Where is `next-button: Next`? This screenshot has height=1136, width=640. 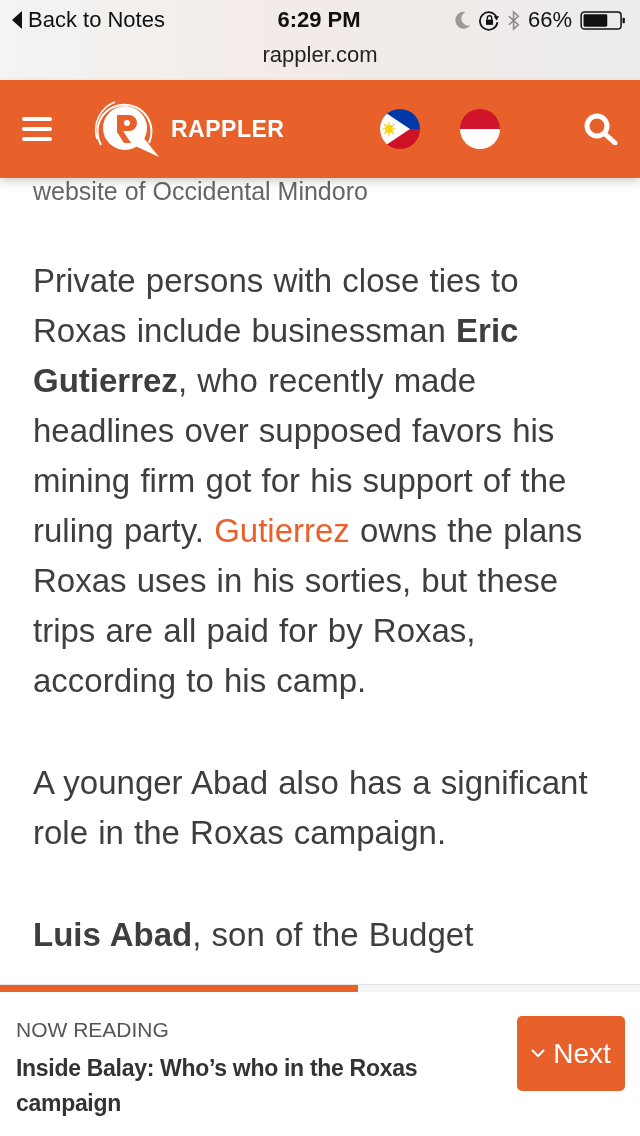
next-button: Next is located at coordinates (571, 1053).